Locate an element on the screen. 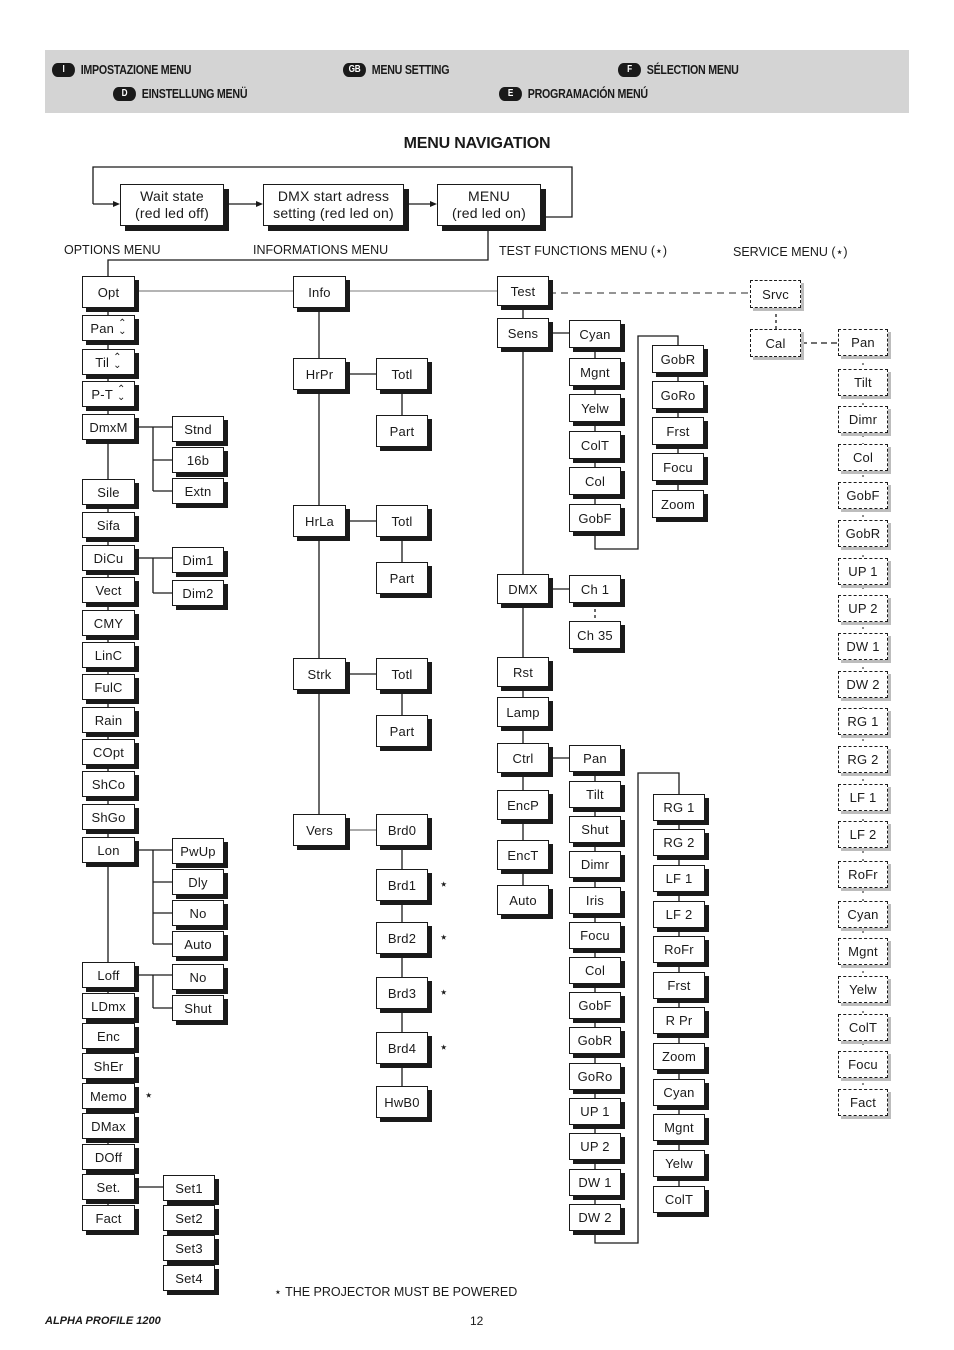 The image size is (954, 1350). menu-item-label: Set3 is located at coordinates (189, 1248).